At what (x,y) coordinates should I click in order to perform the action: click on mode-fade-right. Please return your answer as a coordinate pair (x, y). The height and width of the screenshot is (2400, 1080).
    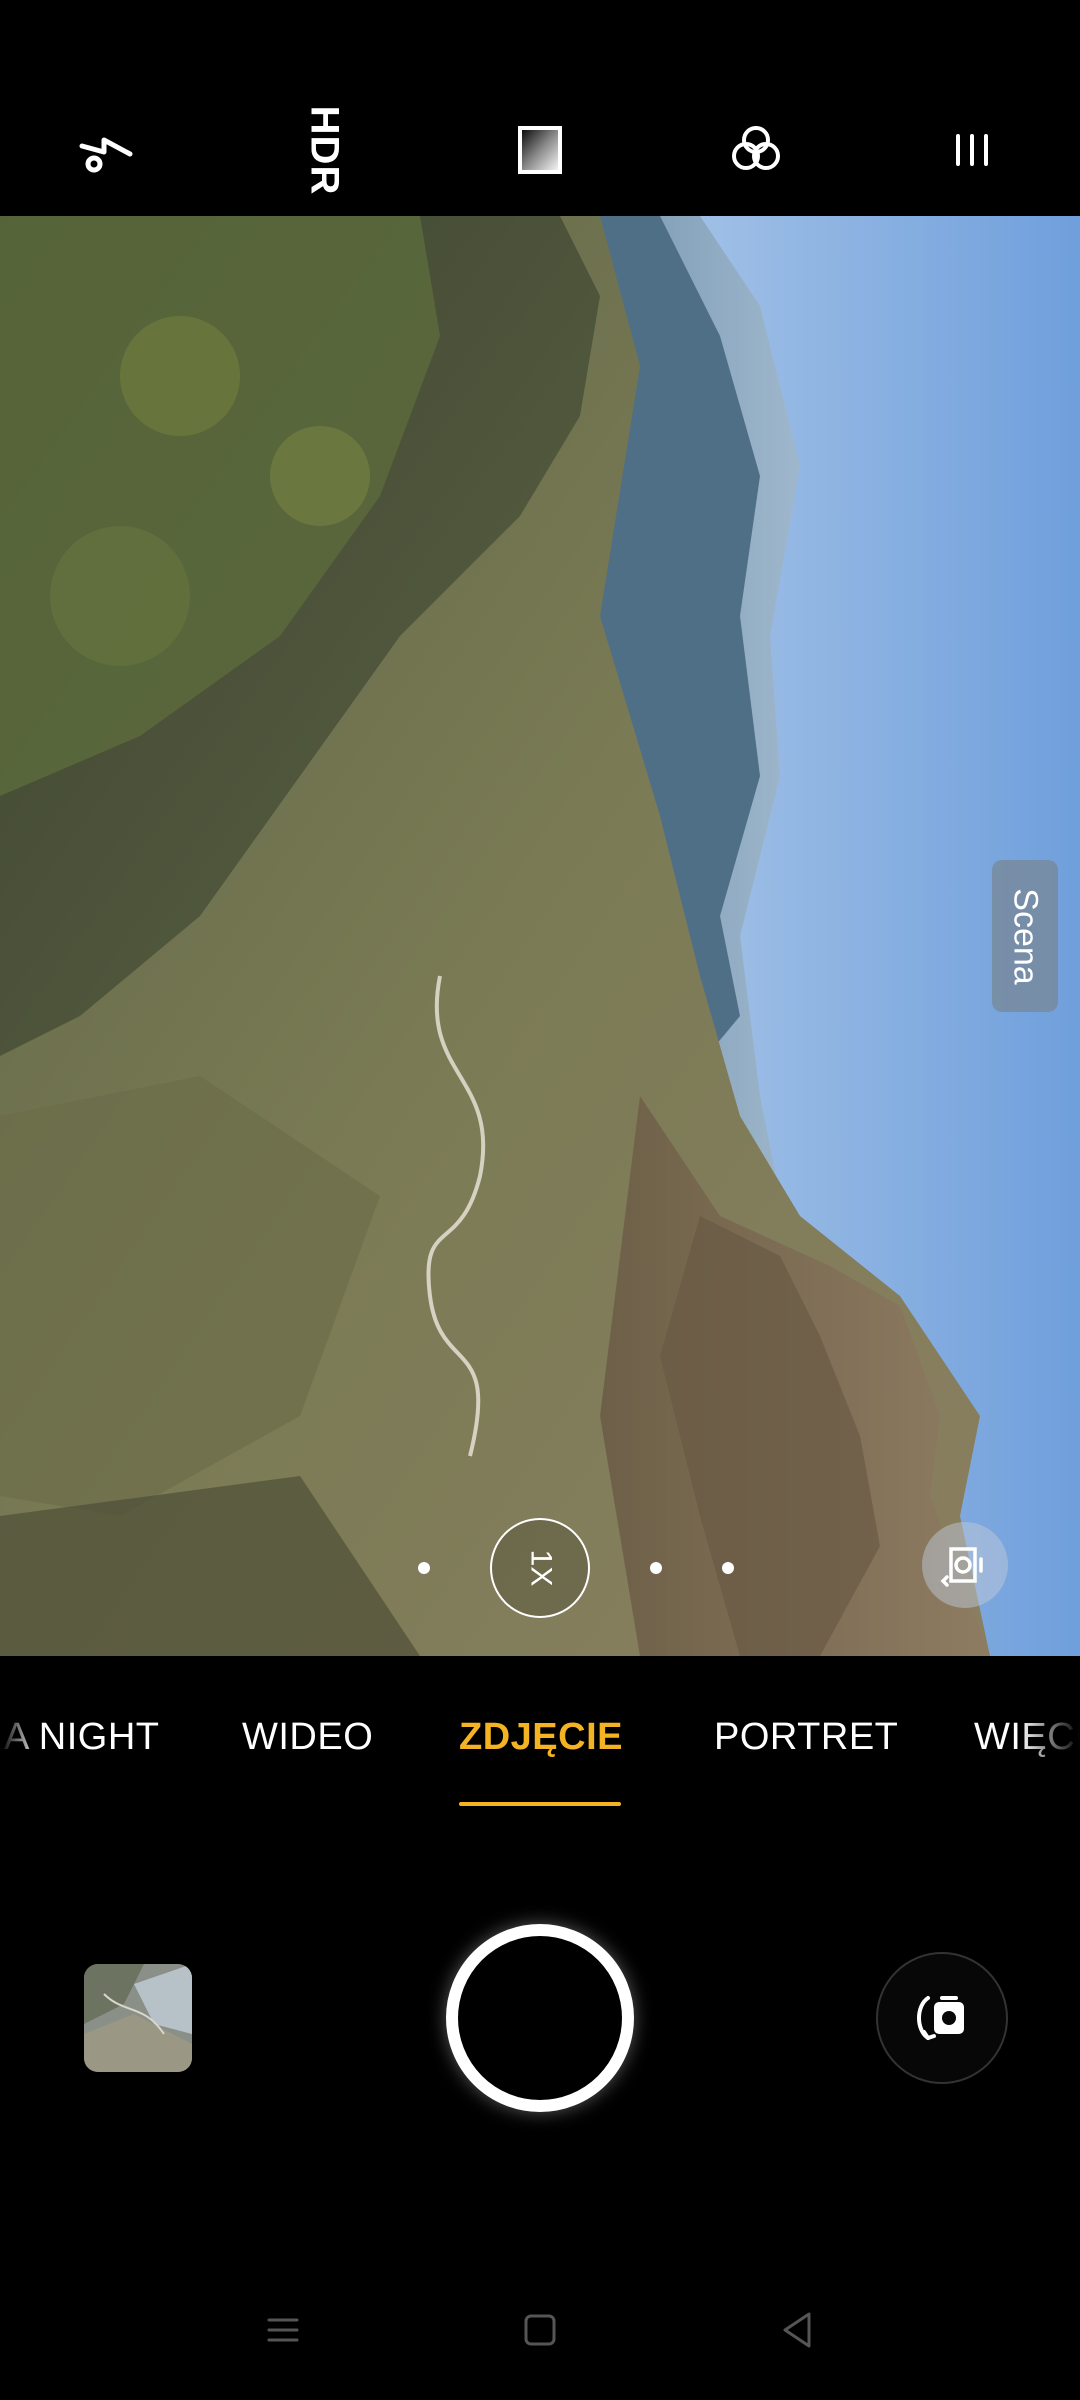
    Looking at the image, I should click on (1050, 1741).